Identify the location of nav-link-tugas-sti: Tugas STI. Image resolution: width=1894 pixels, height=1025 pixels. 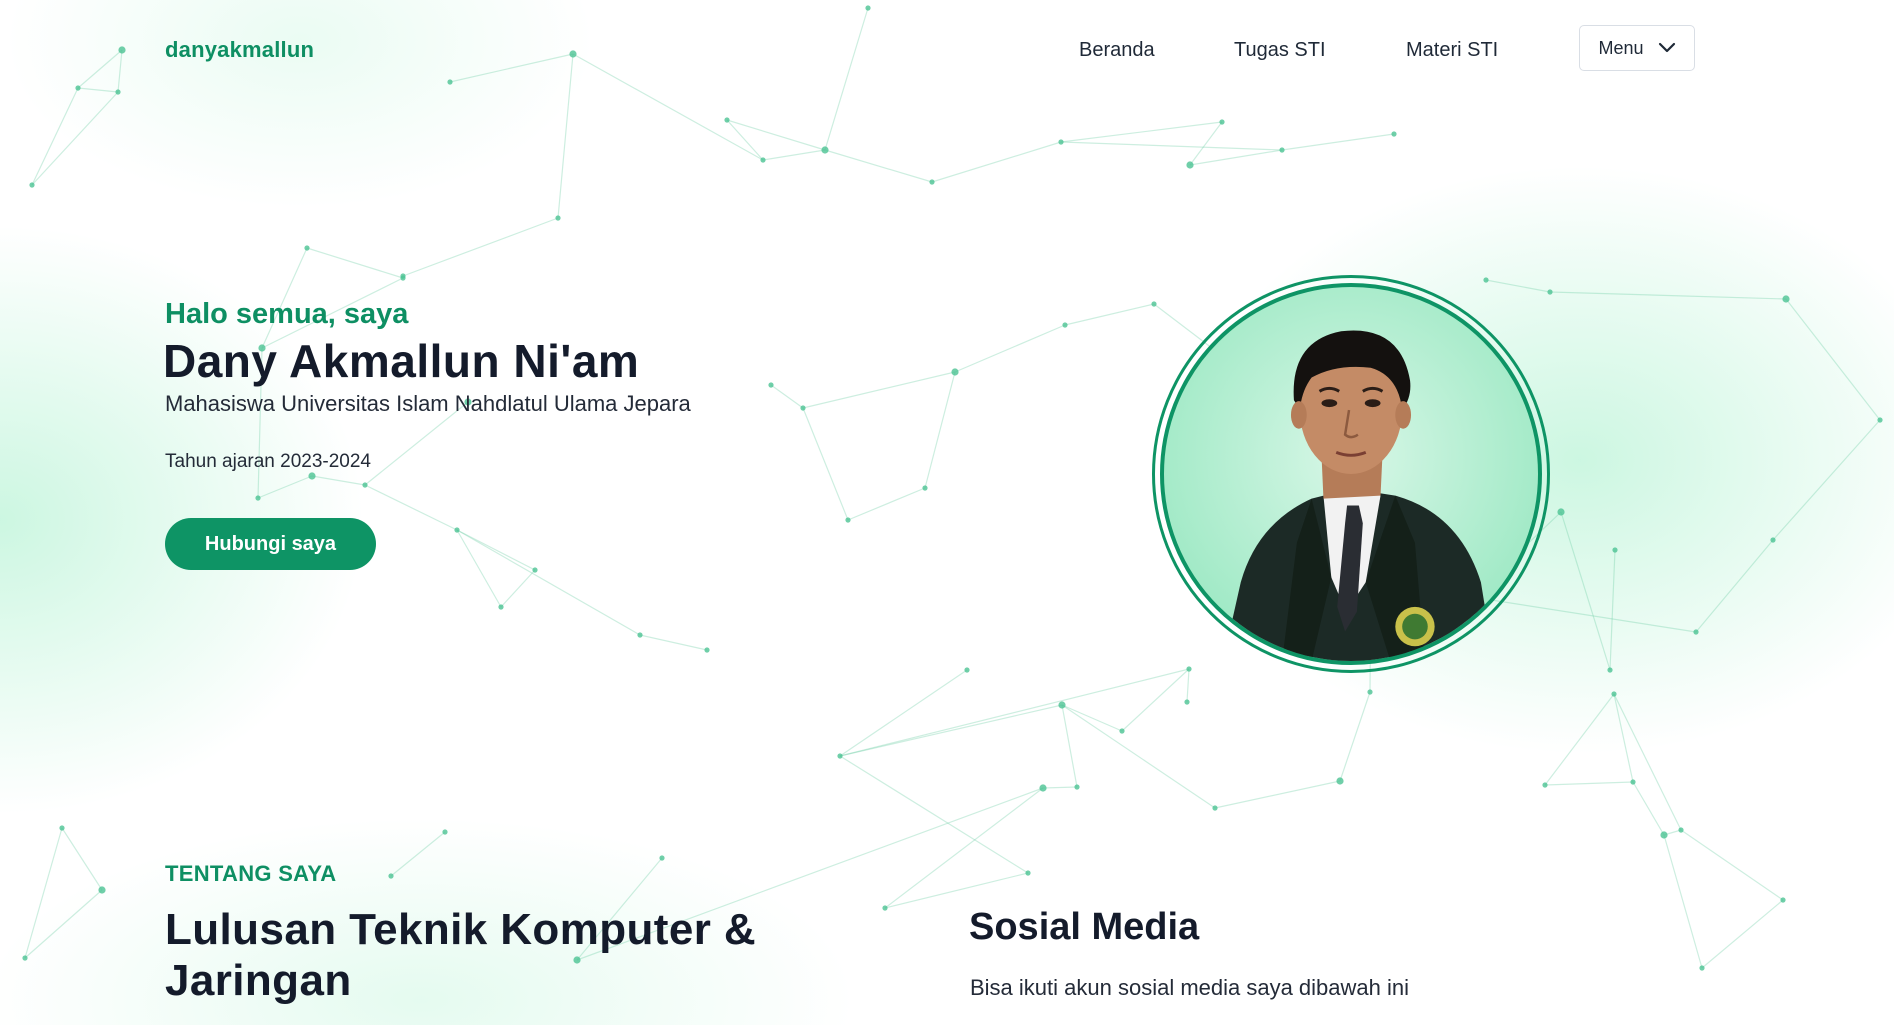
(1280, 50).